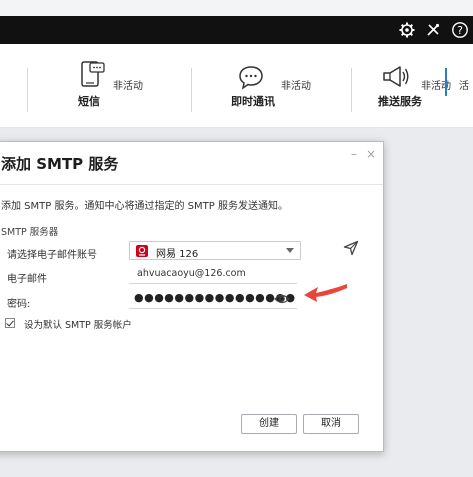 The height and width of the screenshot is (477, 473). I want to click on email-field: ahvuacaoyu@126.com, so click(213, 274).